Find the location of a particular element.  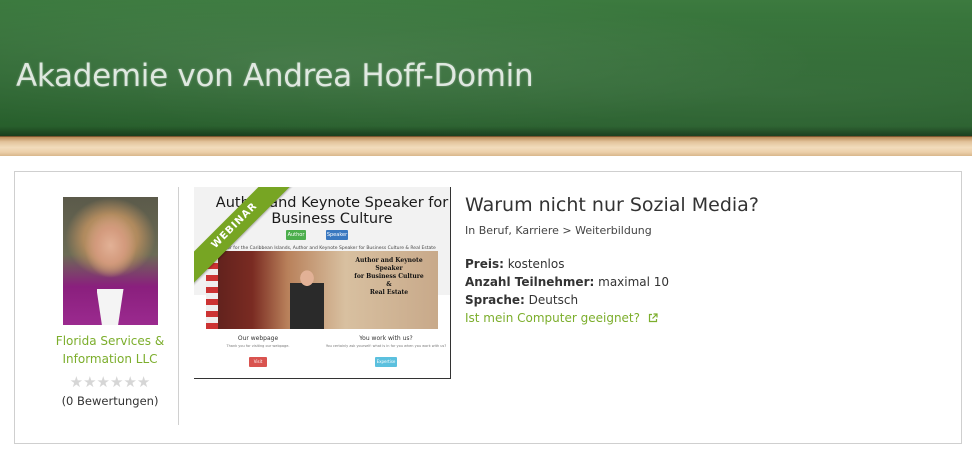

external-link-icon is located at coordinates (653, 318).